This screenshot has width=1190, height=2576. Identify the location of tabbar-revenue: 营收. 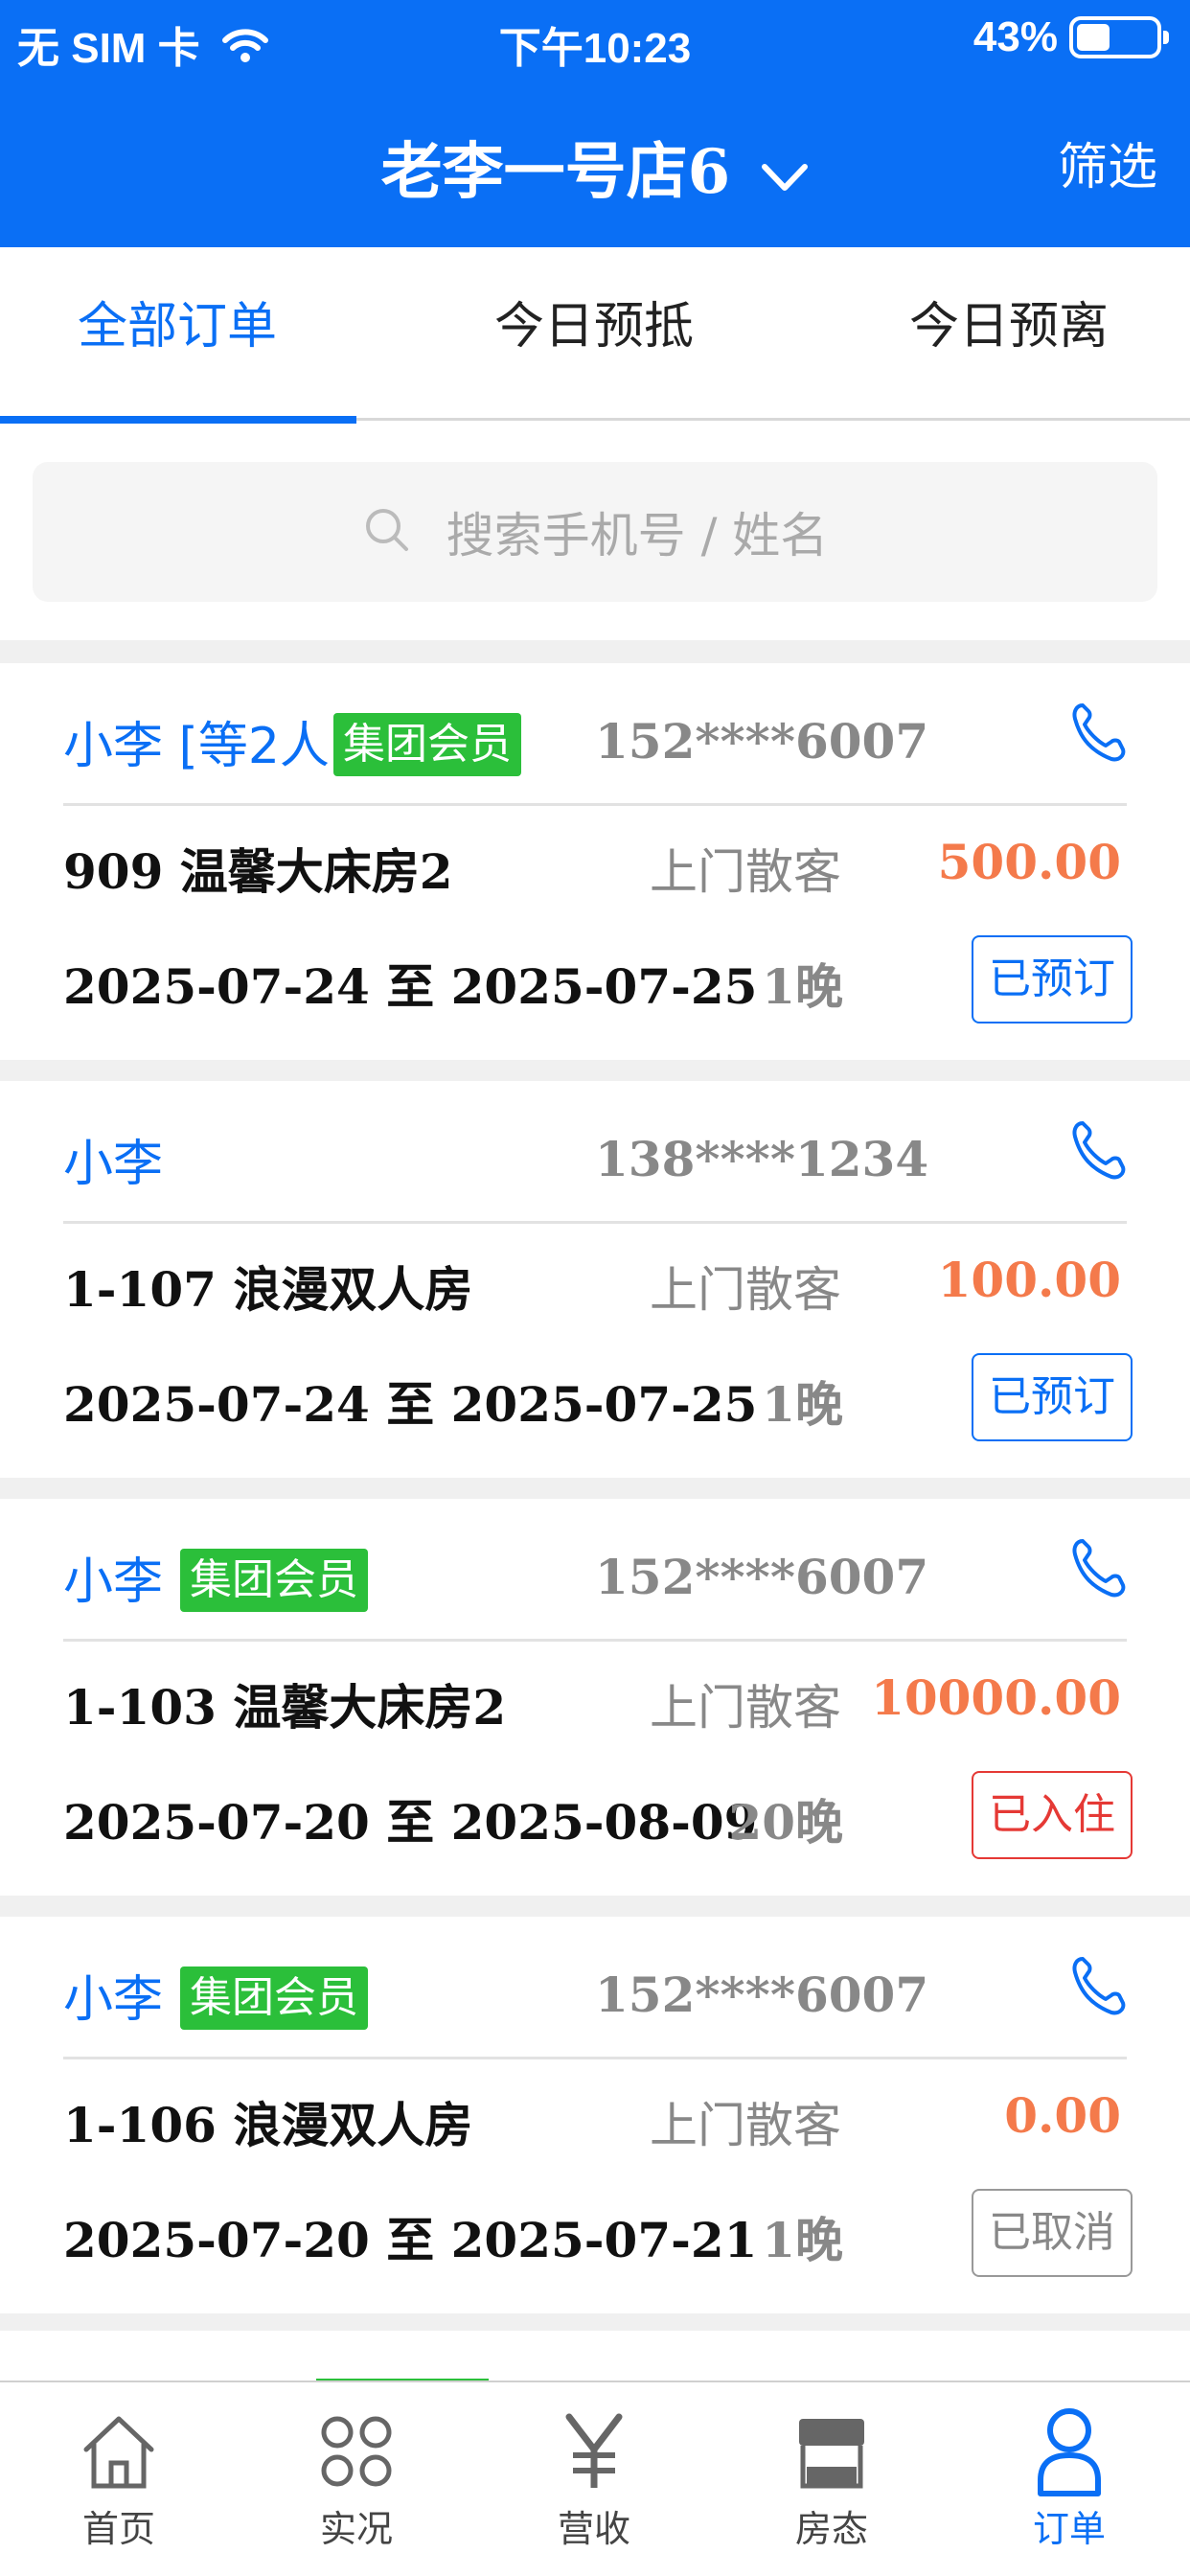
(594, 2478).